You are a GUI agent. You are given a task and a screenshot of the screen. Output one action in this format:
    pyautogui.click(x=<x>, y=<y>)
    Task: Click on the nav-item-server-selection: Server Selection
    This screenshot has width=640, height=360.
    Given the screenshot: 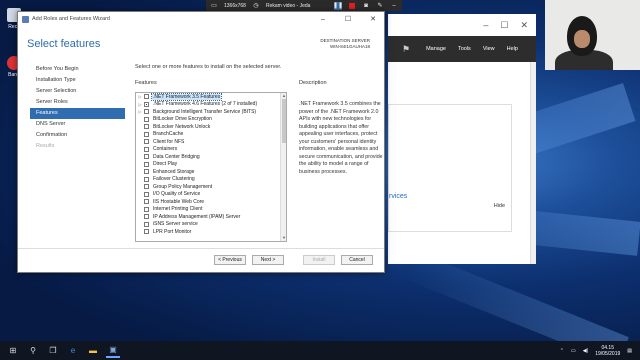 What is the action you would take?
    pyautogui.click(x=77, y=91)
    